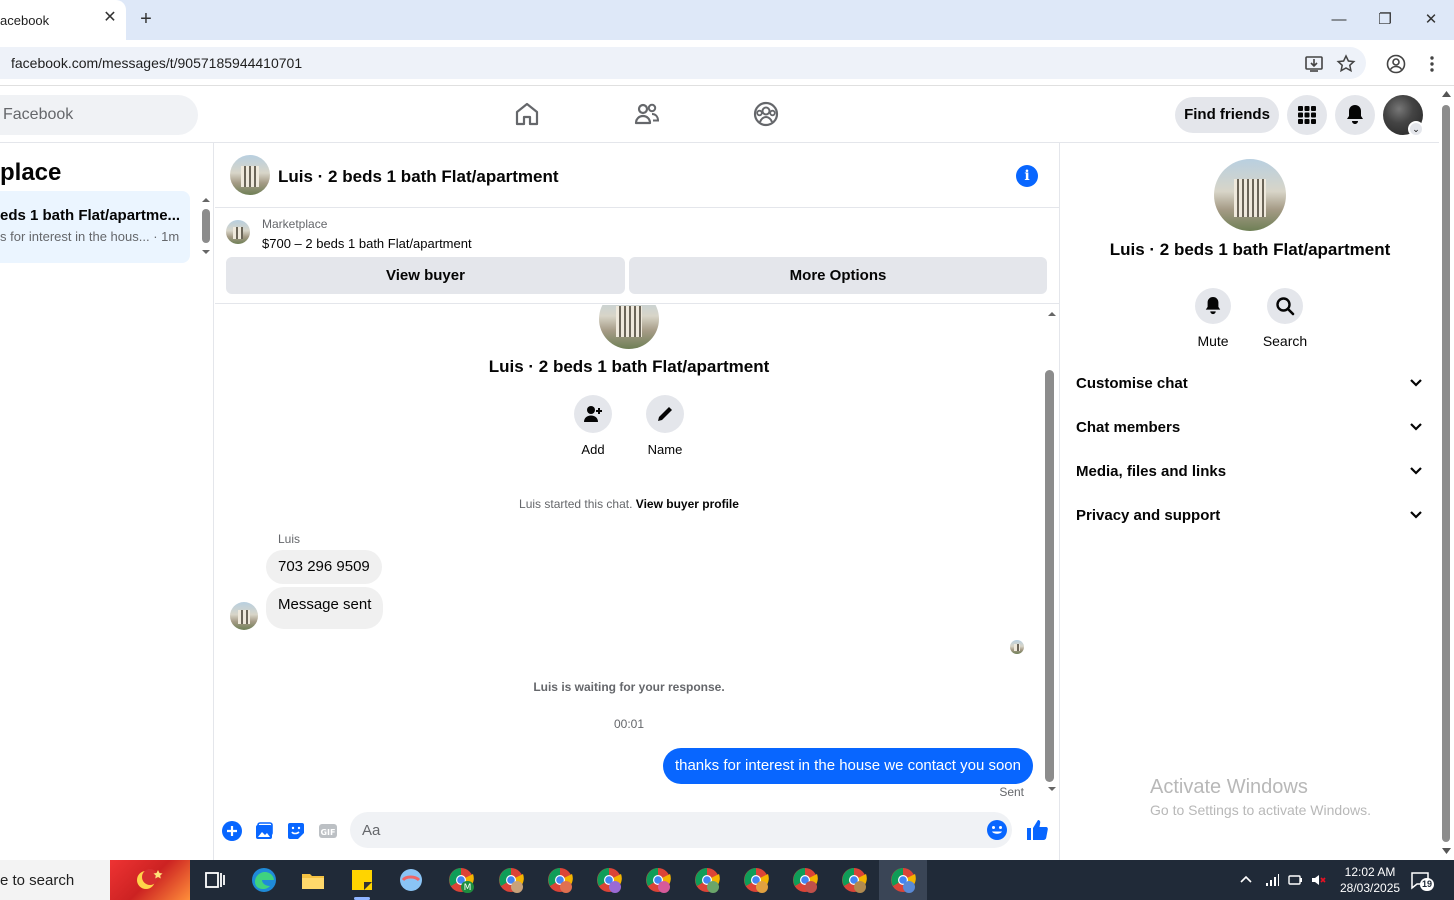  What do you see at coordinates (1432, 64) in the screenshot?
I see `browser-menu-icon` at bounding box center [1432, 64].